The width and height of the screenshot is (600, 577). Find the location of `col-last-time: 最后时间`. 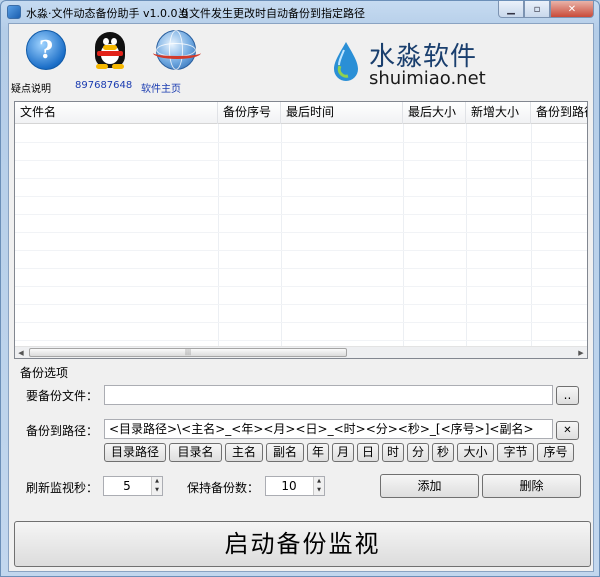

col-last-time: 最后时间 is located at coordinates (342, 113).